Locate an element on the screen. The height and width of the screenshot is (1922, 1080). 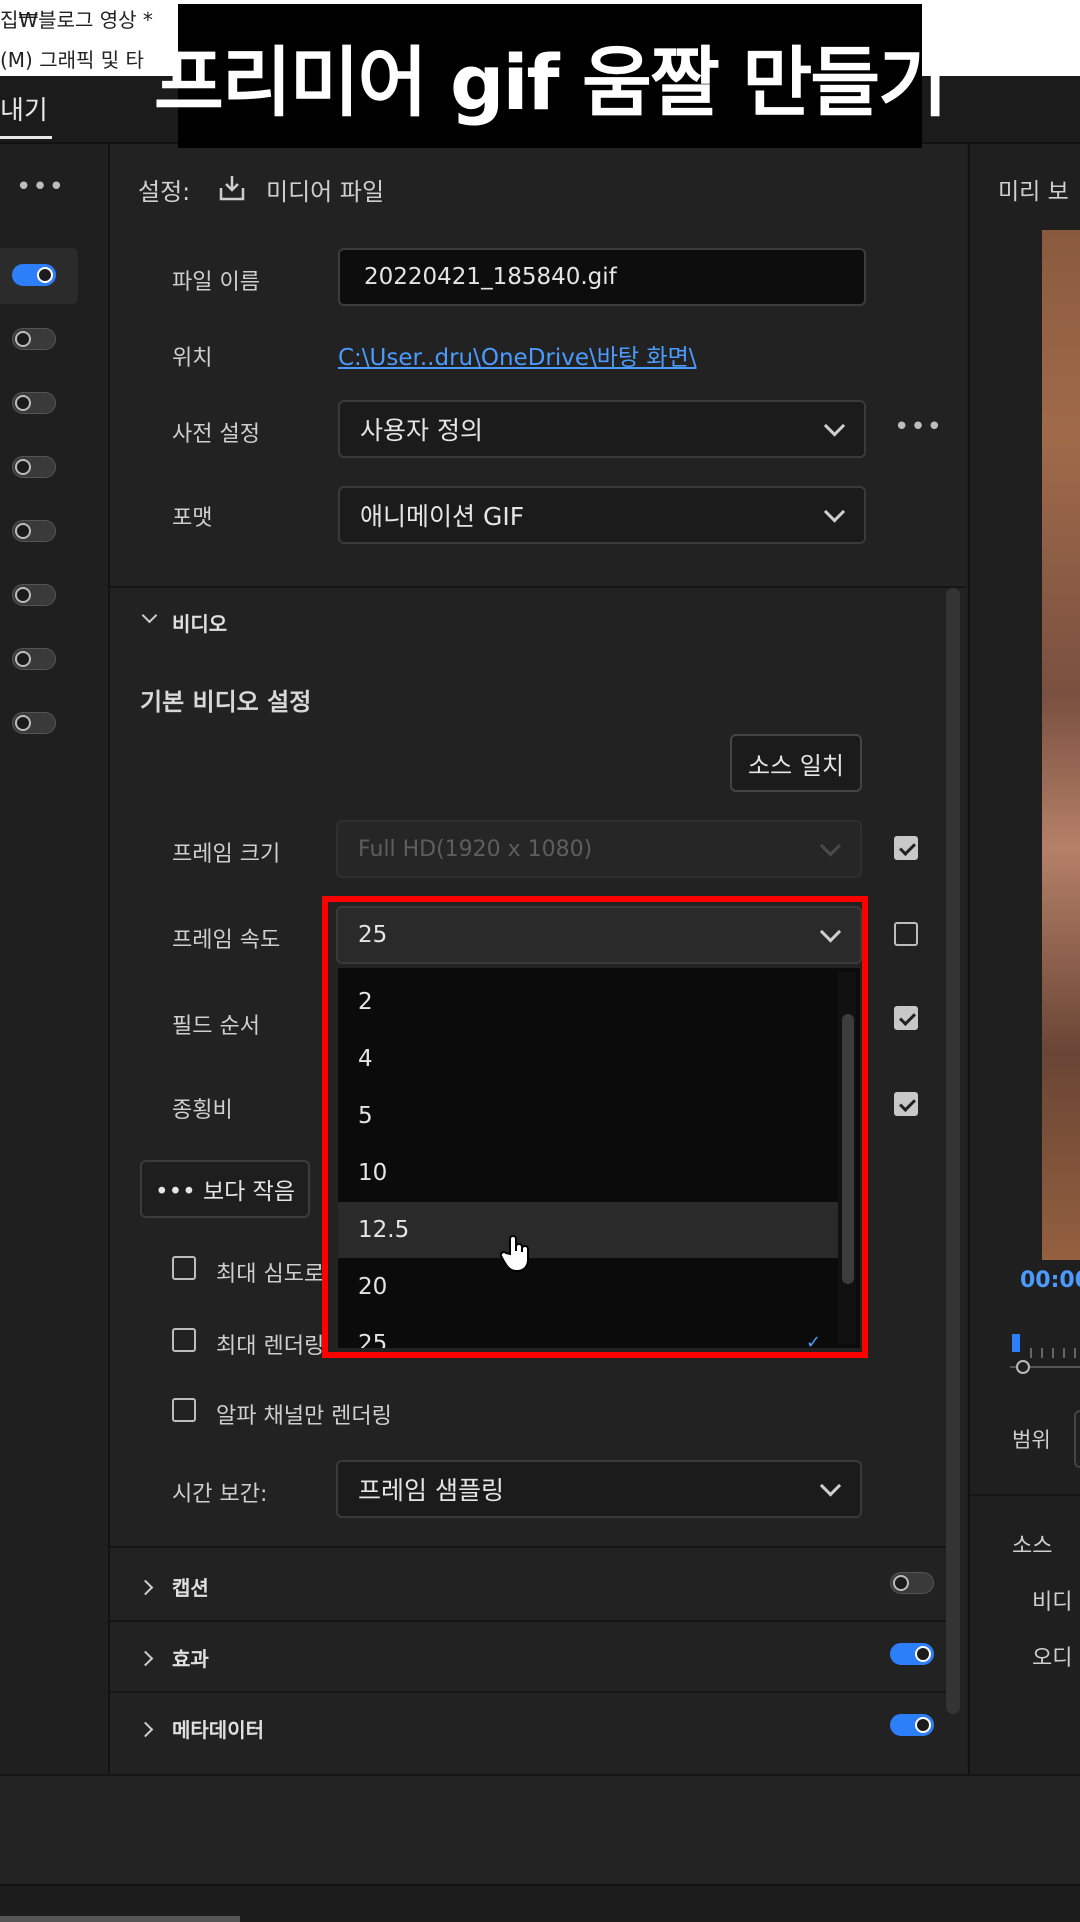
max-depth-label: 최대 심도로 is located at coordinates (270, 1274).